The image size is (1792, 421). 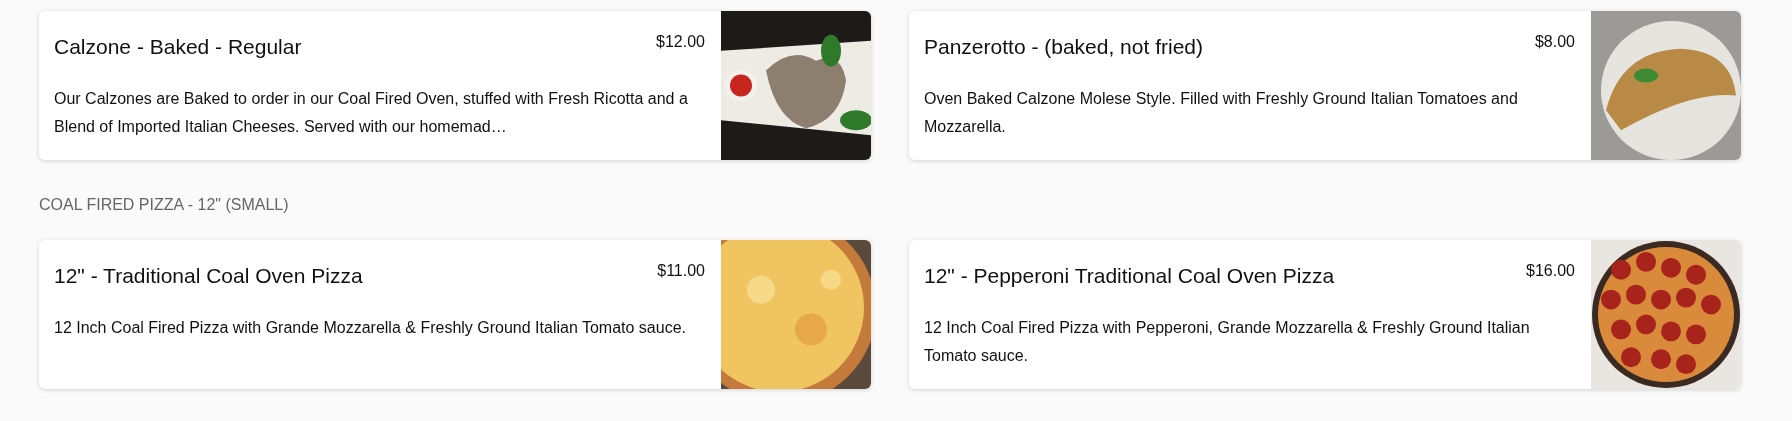 I want to click on item-price: $8.00, so click(x=1554, y=42).